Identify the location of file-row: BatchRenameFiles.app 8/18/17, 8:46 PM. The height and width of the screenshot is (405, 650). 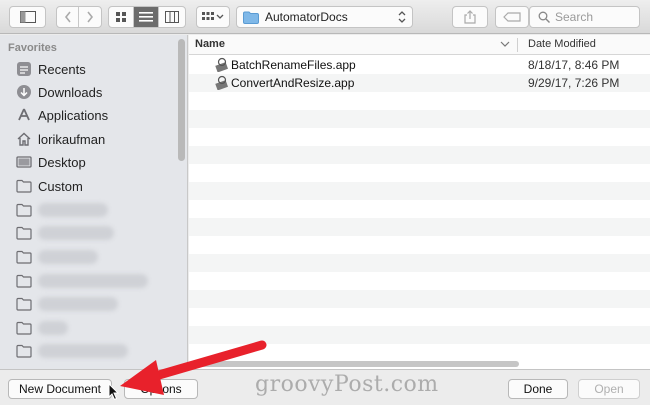
(419, 65).